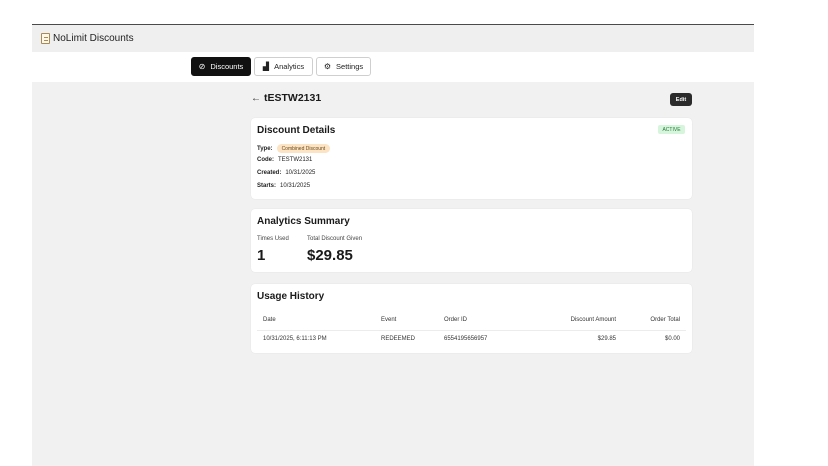 This screenshot has width=828, height=466. What do you see at coordinates (256, 98) in the screenshot?
I see `back-arrow-icon: ←` at bounding box center [256, 98].